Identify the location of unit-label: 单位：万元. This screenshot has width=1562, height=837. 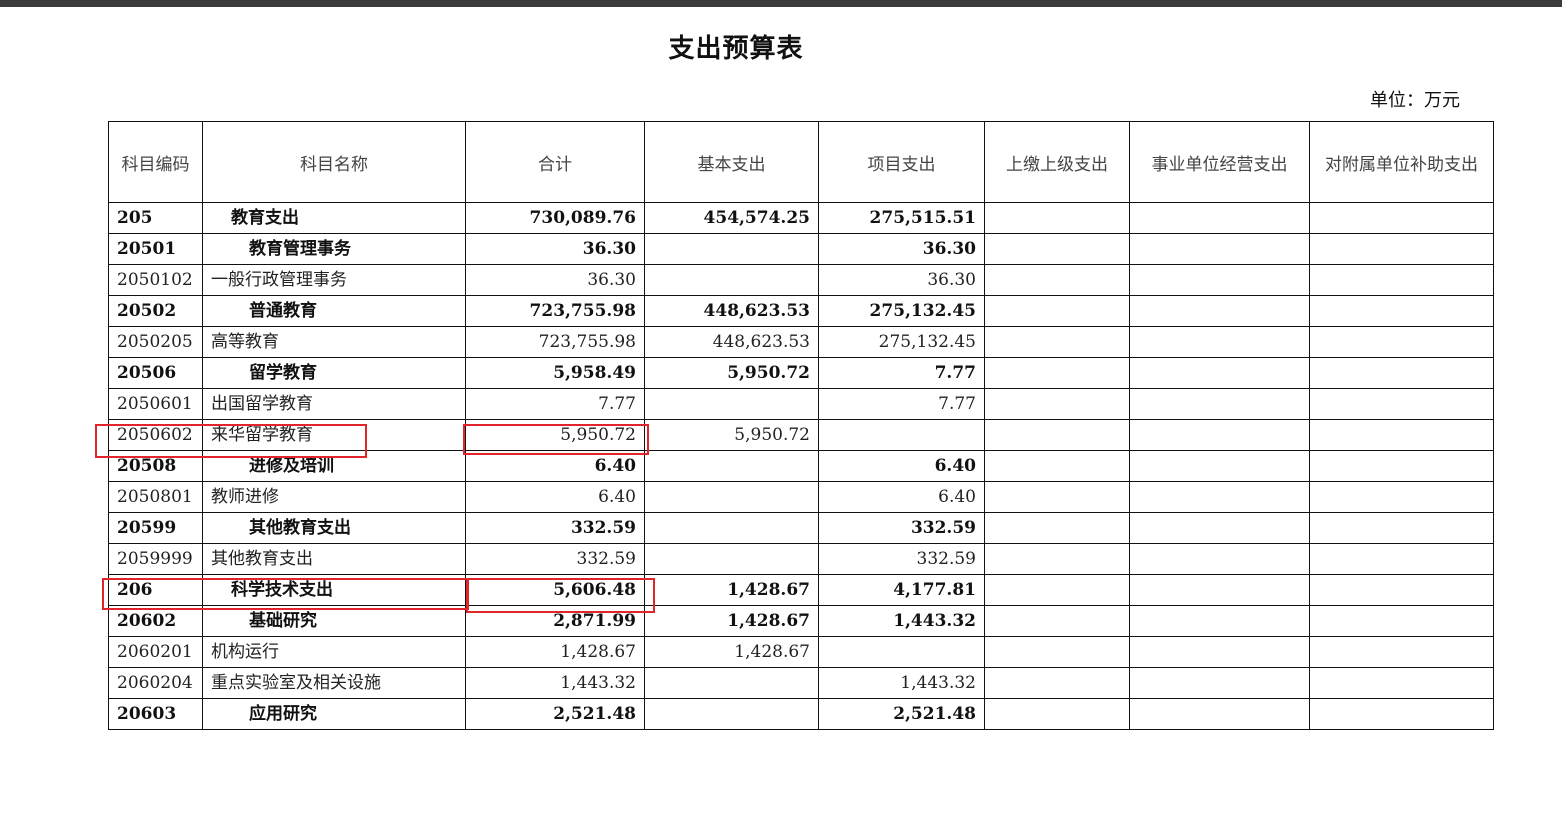
(1415, 100).